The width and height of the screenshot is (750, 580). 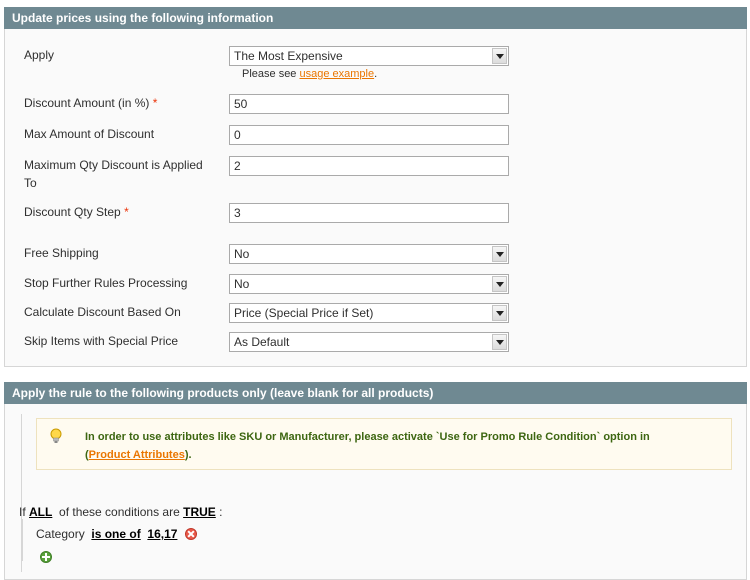 What do you see at coordinates (369, 213) in the screenshot?
I see `qty-step-input` at bounding box center [369, 213].